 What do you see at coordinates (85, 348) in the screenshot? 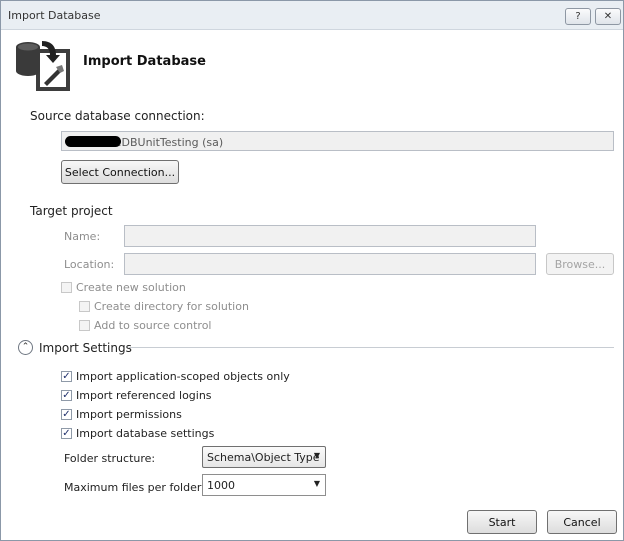
I see `import-settings-heading: Import Settings` at bounding box center [85, 348].